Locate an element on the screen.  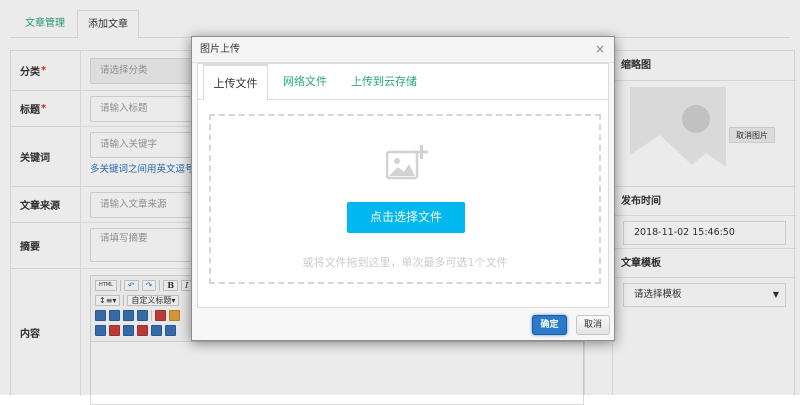
dialog-header: 图片上传 is located at coordinates (403, 50).